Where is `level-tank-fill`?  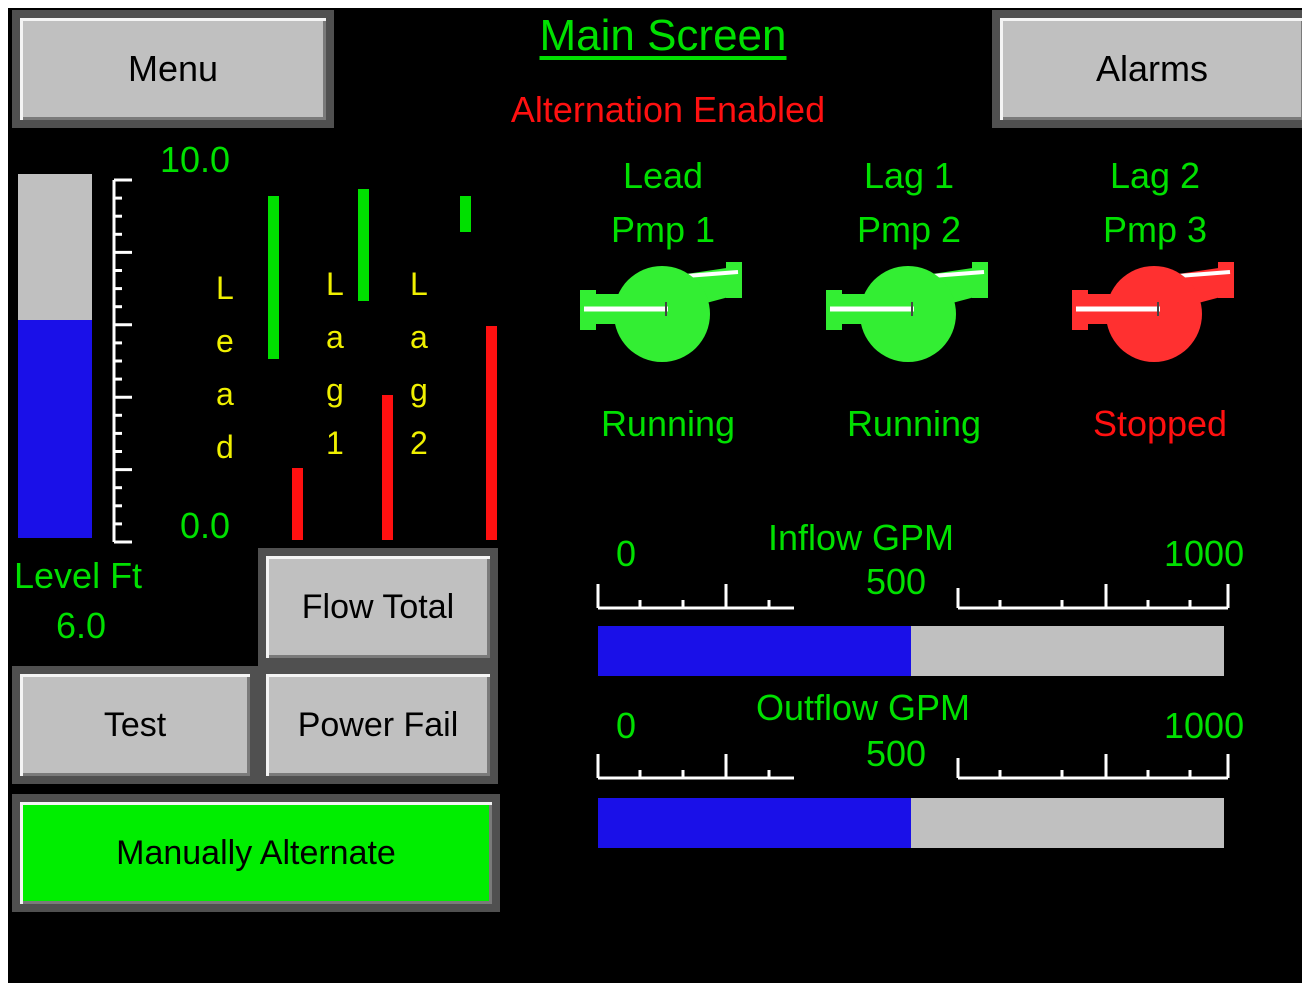
level-tank-fill is located at coordinates (55, 428).